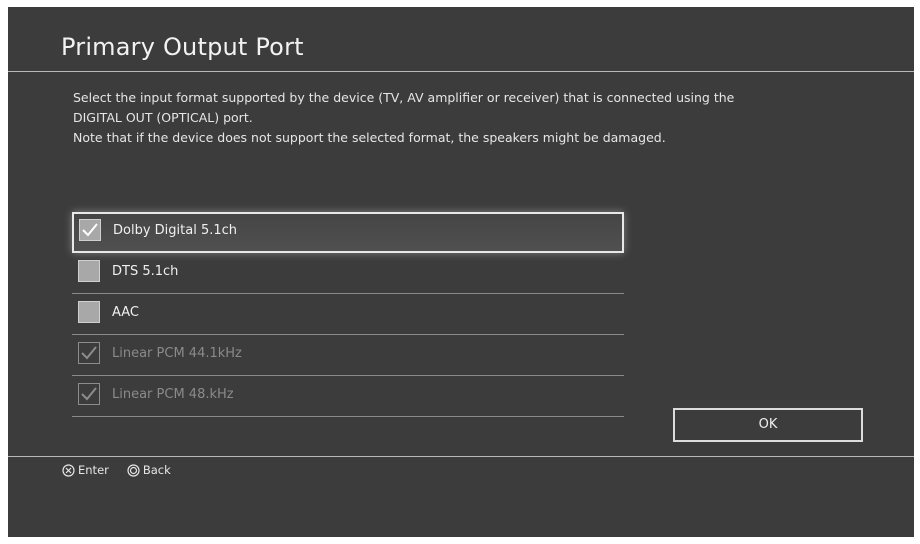 The image size is (920, 544). Describe the element at coordinates (163, 117) in the screenshot. I see `description-line-2: DIGITAL OUT (OPTICAL) port.` at that location.